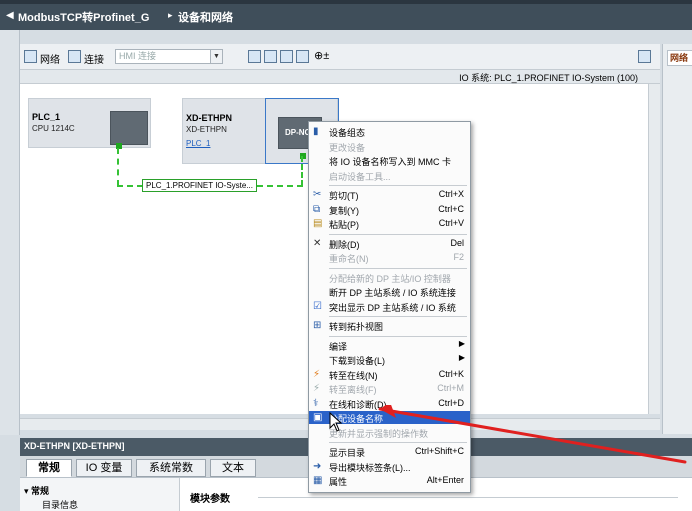 The width and height of the screenshot is (692, 511). Describe the element at coordinates (30, 56) in the screenshot. I see `network-view-icon` at that location.